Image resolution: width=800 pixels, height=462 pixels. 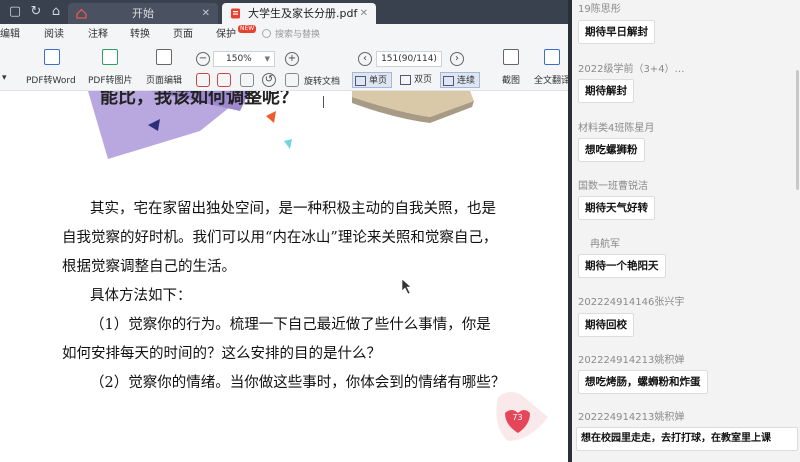 I want to click on page-edit-label: 页面编辑, so click(x=164, y=81).